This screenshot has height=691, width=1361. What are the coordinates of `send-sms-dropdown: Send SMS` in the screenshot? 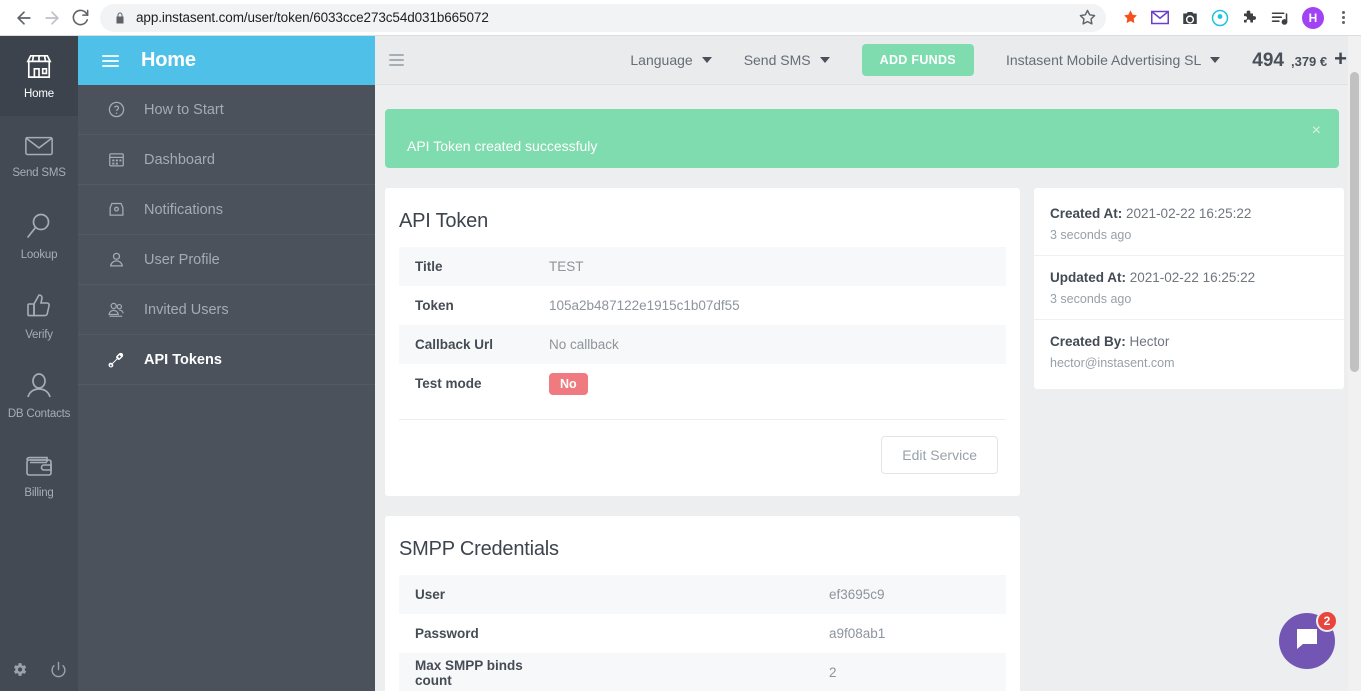 It's located at (787, 60).